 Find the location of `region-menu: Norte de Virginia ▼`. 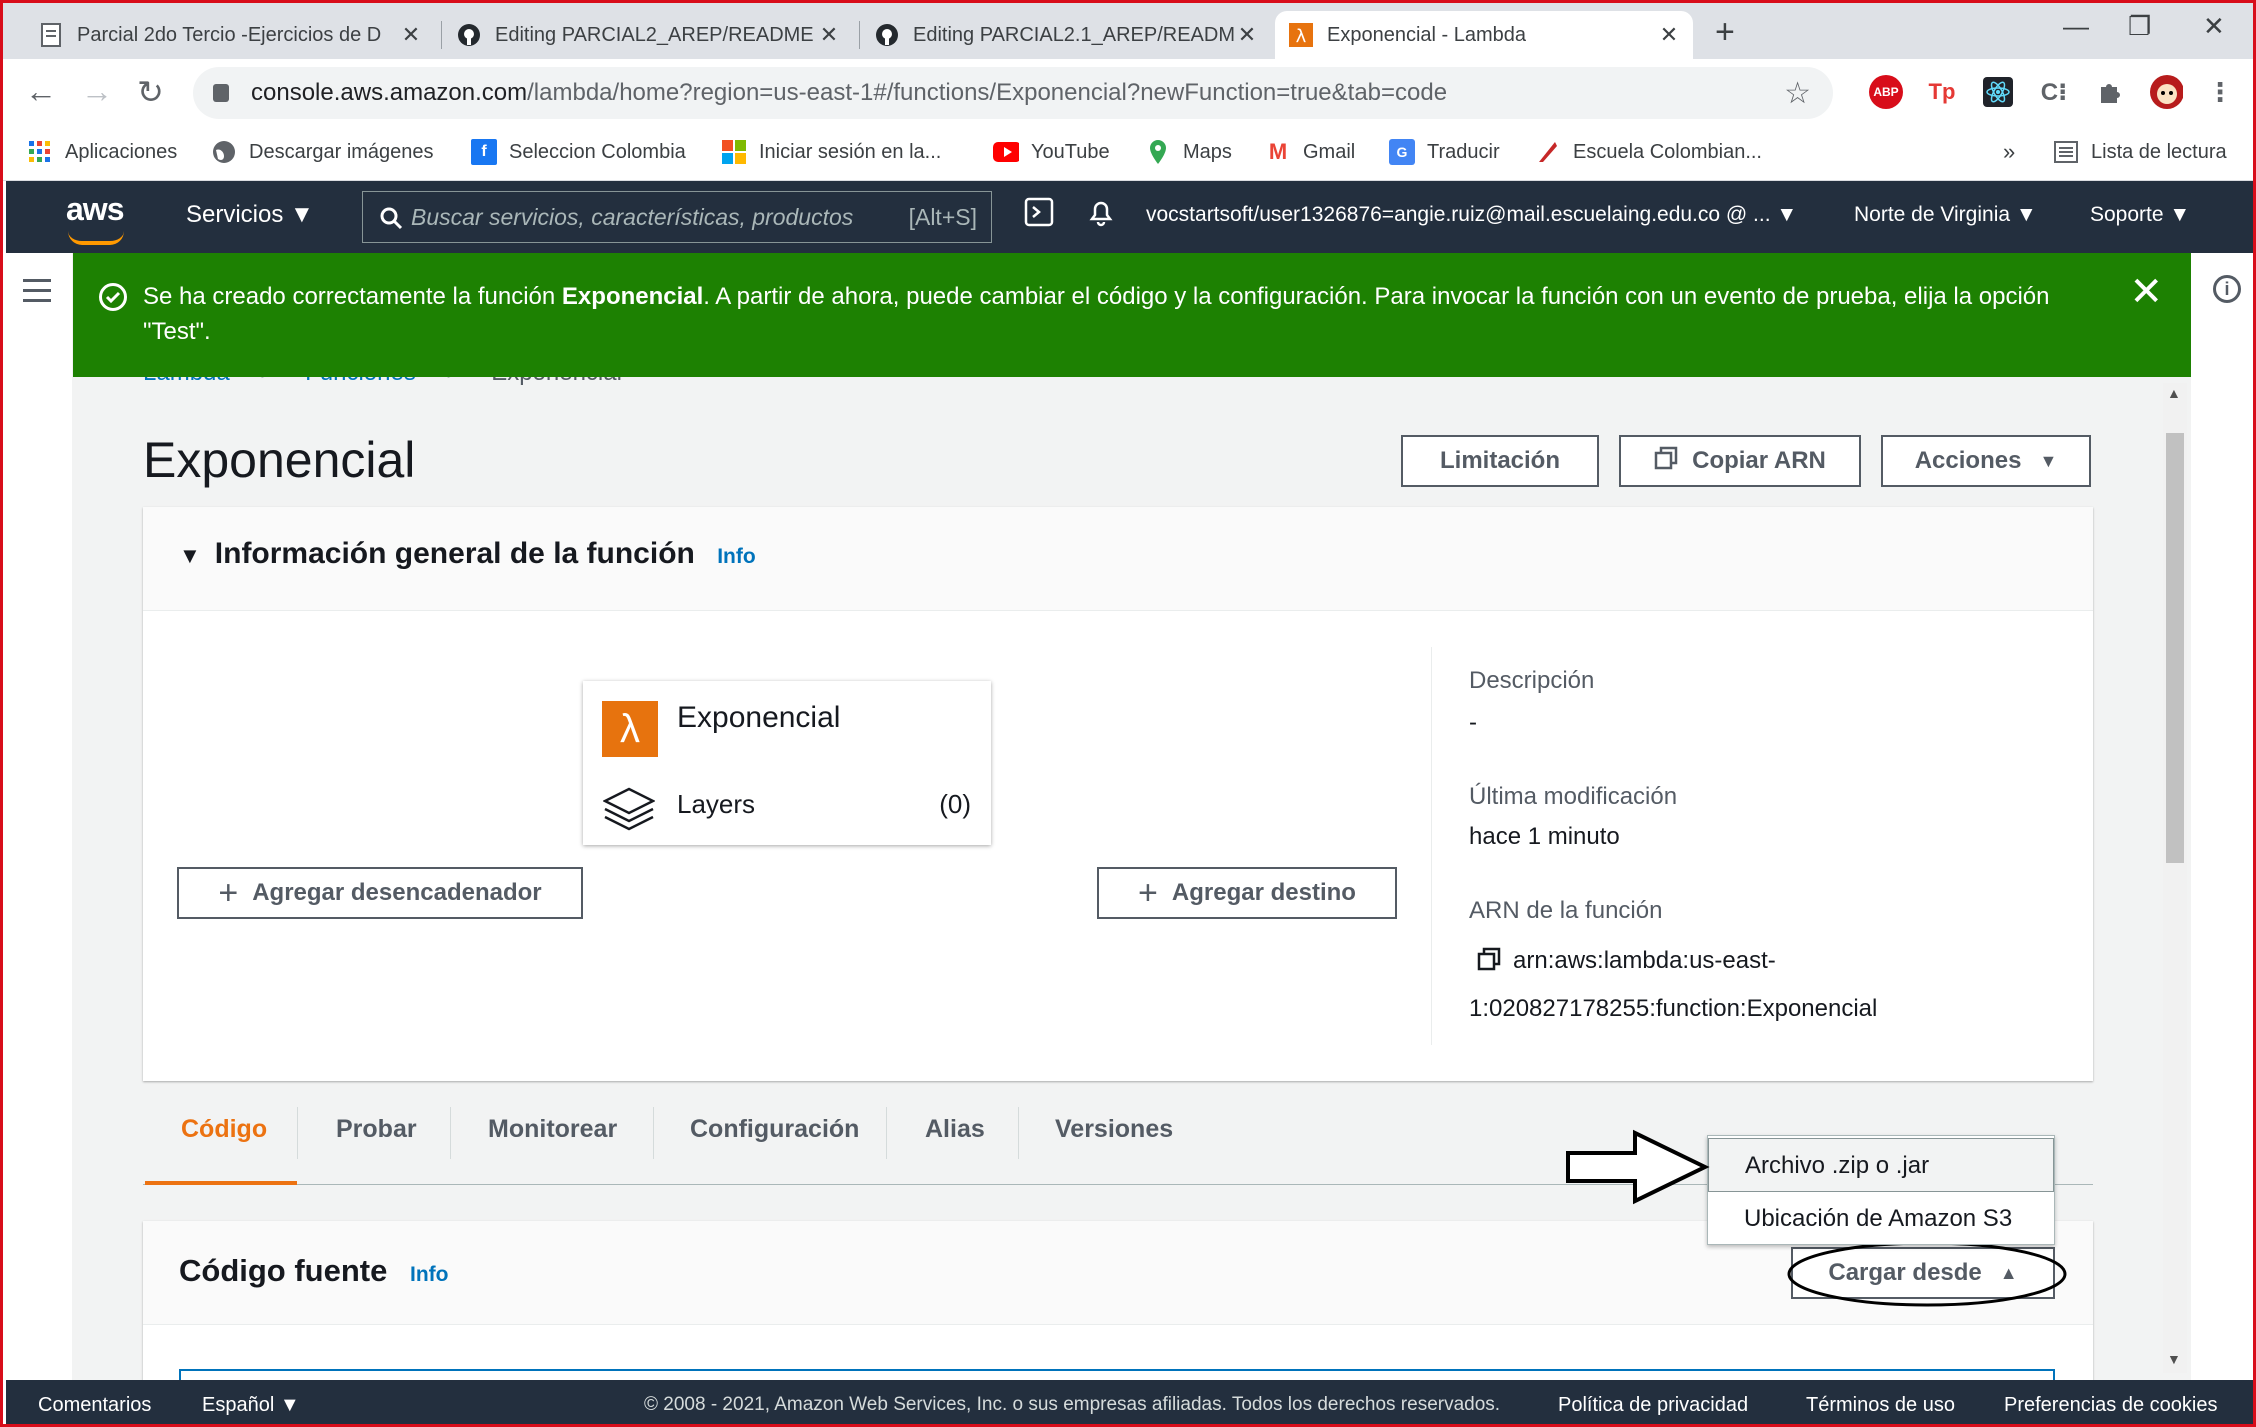

region-menu: Norte de Virginia ▼ is located at coordinates (1945, 215).